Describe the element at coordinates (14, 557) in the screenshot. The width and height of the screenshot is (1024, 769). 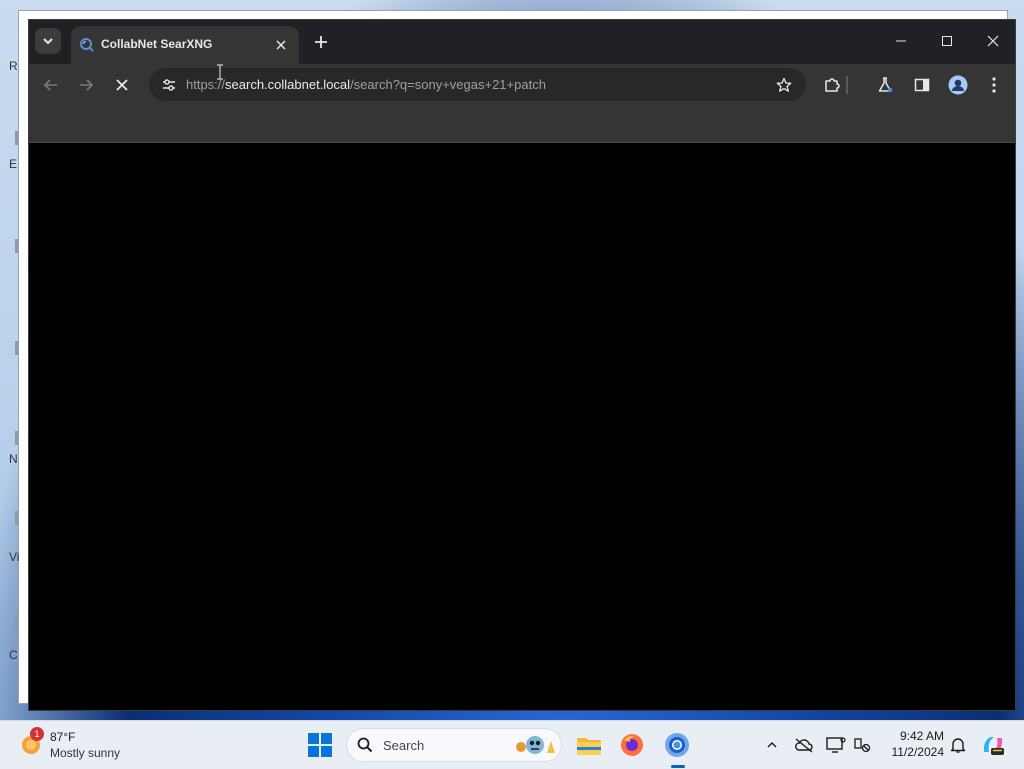
I see `background-window-text: Vi` at that location.